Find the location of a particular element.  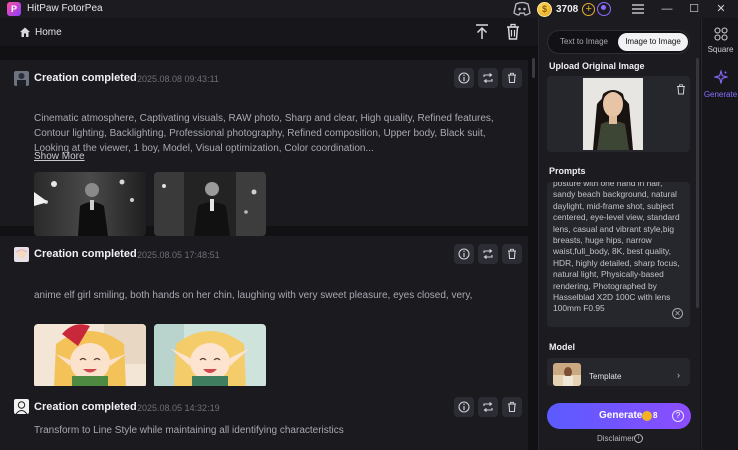

show-more-link: Show More is located at coordinates (59, 156).